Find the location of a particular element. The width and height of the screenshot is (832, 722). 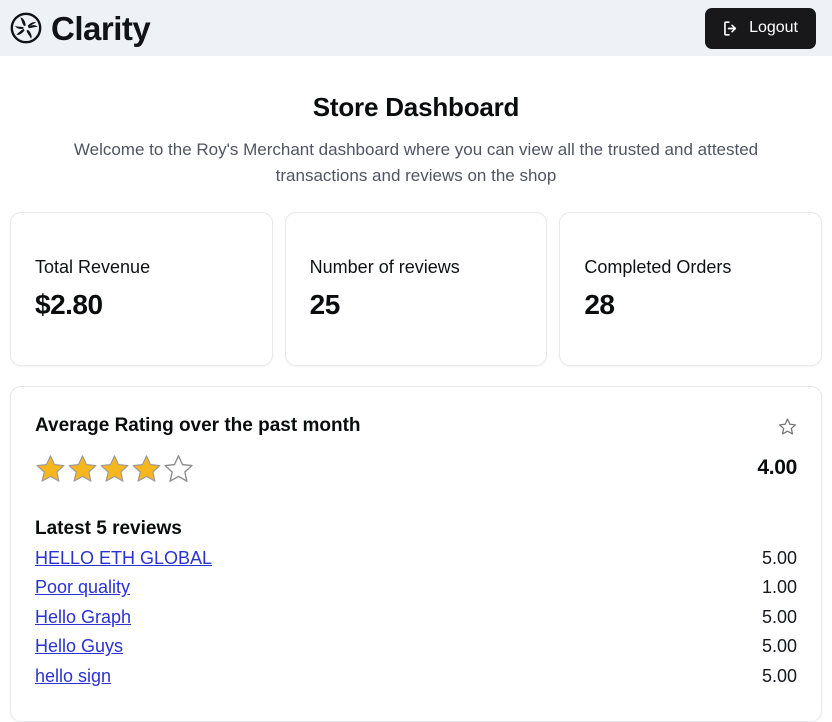

brand: Clarity is located at coordinates (80, 28).